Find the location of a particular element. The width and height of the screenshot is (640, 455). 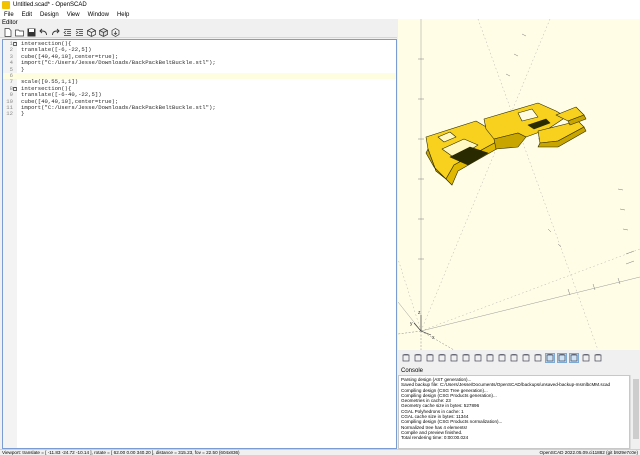

console-scrollbar-thumb is located at coordinates (636, 409).